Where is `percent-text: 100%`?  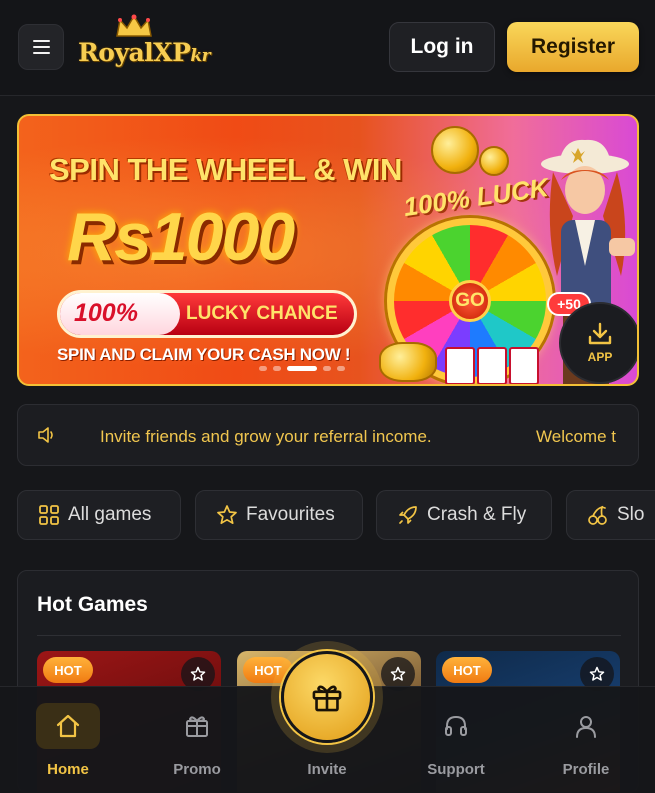 percent-text: 100% is located at coordinates (106, 313).